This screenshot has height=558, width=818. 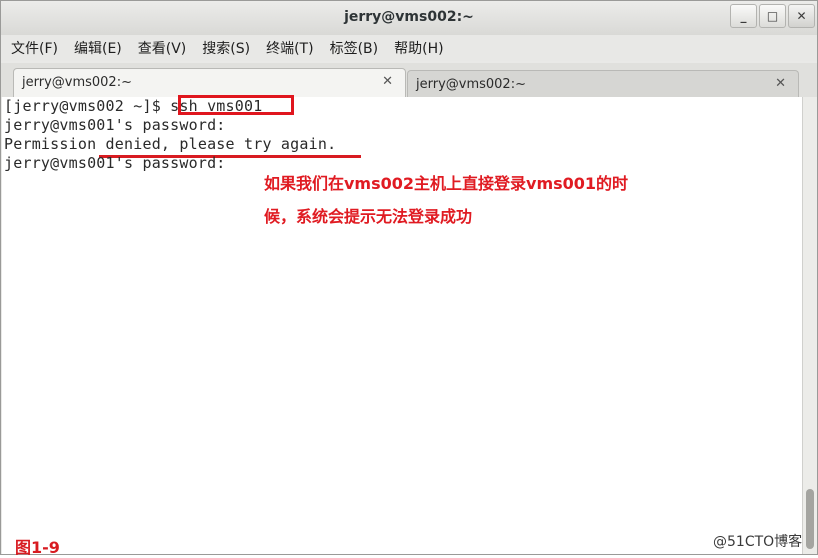 I want to click on output-line: Permission denied, please try again., so click(x=170, y=144).